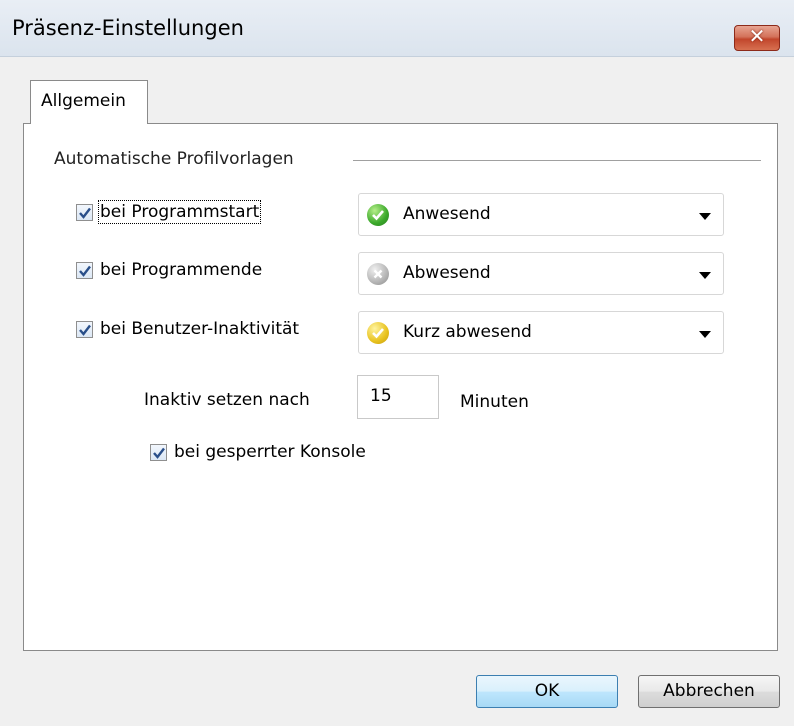  What do you see at coordinates (541, 273) in the screenshot?
I see `programmende-status-select: Abwesend` at bounding box center [541, 273].